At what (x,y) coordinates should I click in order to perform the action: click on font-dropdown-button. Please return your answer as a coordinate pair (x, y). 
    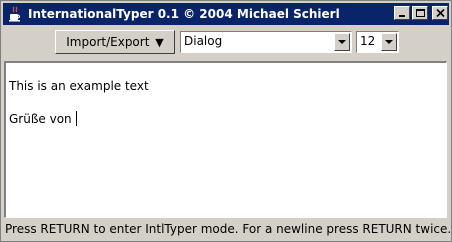
    Looking at the image, I should click on (342, 42).